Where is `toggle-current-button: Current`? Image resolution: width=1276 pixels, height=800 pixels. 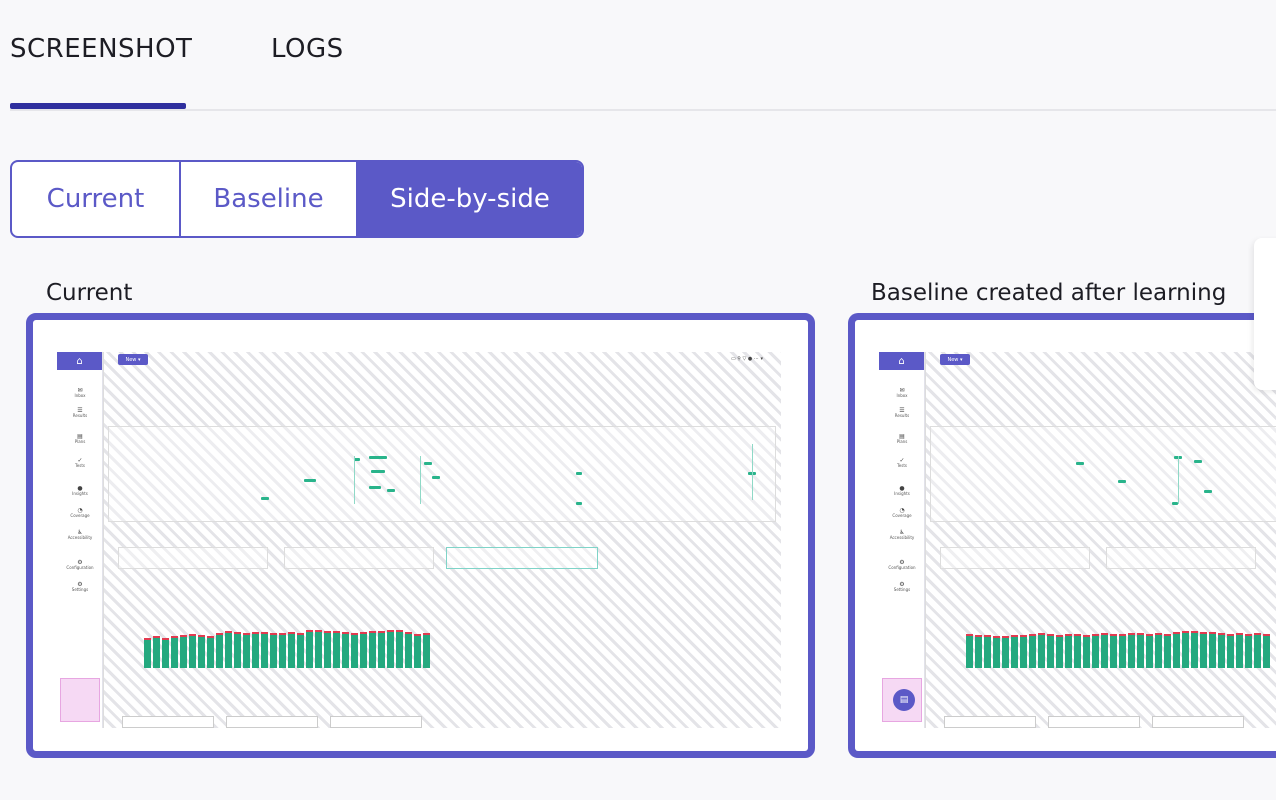
toggle-current-button: Current is located at coordinates (95, 199).